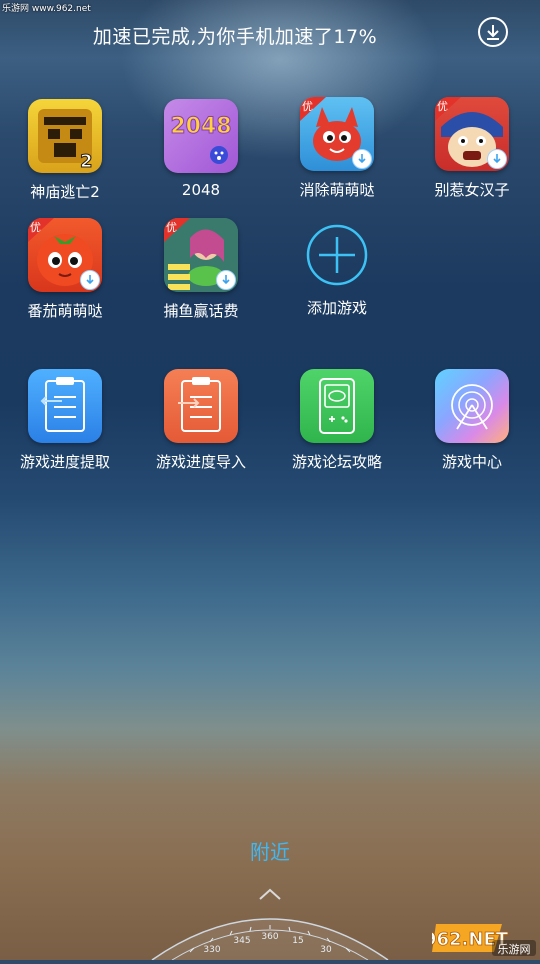 The height and width of the screenshot is (964, 540). I want to click on cute-eliminate-icon: 优, so click(337, 134).